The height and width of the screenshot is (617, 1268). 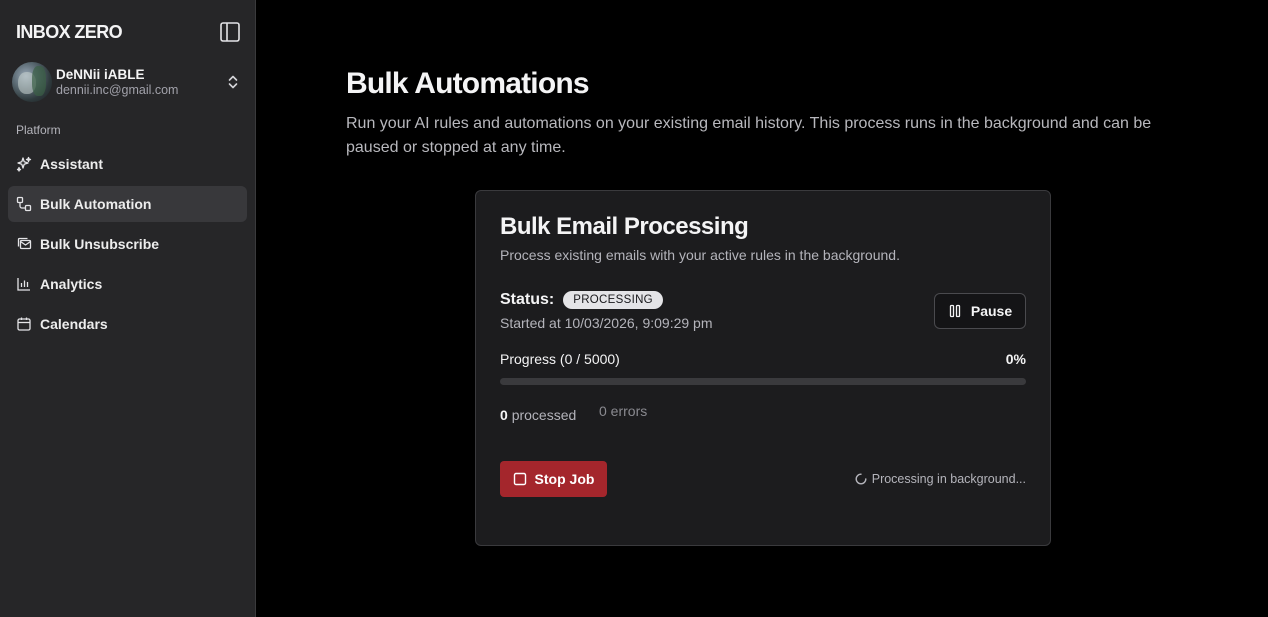 I want to click on pause-button-label: Pause, so click(x=991, y=311).